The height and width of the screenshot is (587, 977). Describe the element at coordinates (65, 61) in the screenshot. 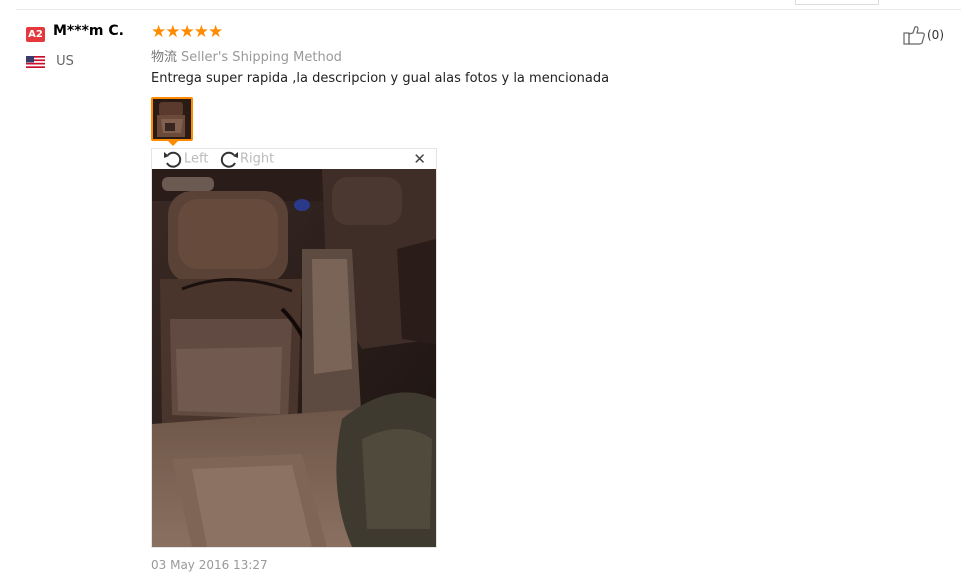

I see `country-code: US` at that location.